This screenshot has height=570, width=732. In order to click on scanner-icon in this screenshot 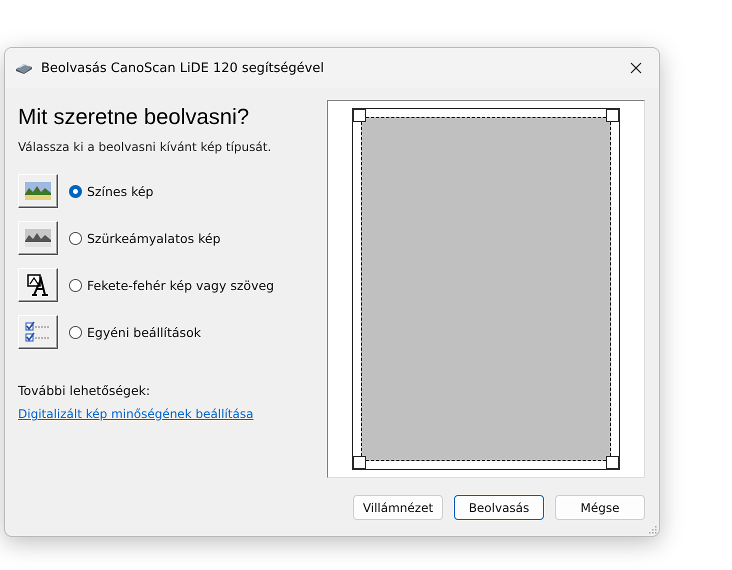, I will do `click(24, 68)`.